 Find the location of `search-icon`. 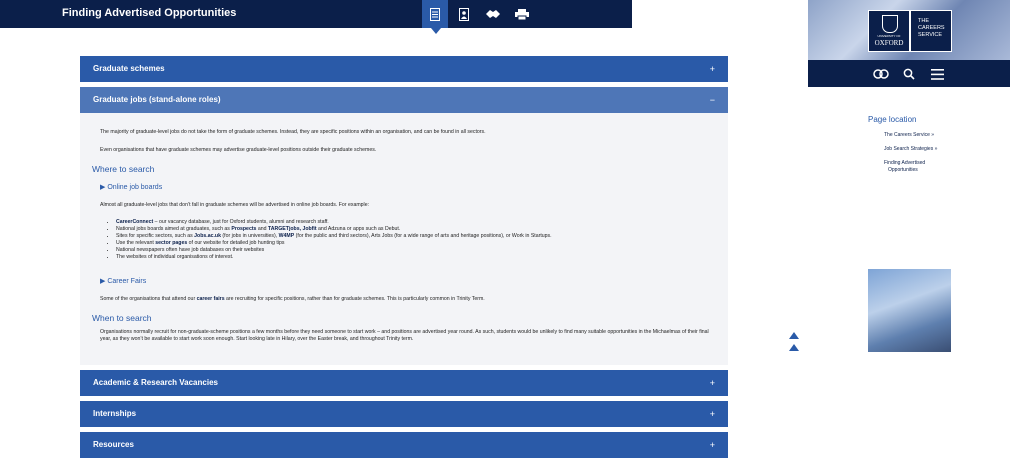

search-icon is located at coordinates (909, 74).